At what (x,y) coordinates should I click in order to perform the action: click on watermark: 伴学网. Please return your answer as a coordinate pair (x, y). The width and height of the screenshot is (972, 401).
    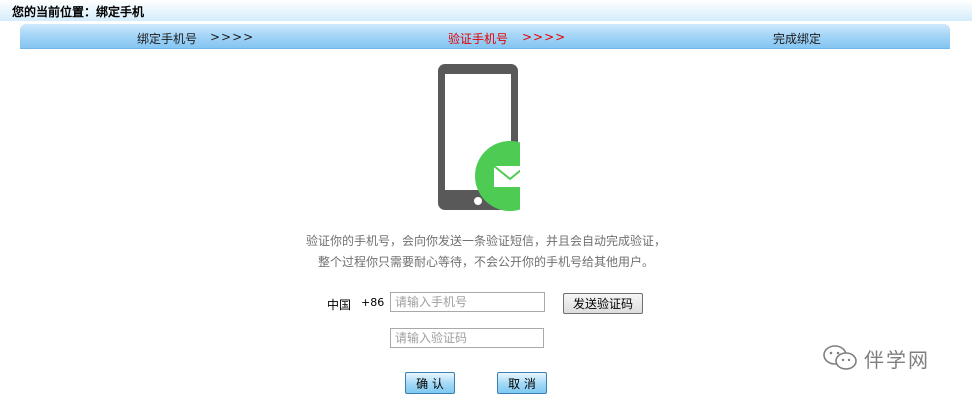
    Looking at the image, I should click on (876, 358).